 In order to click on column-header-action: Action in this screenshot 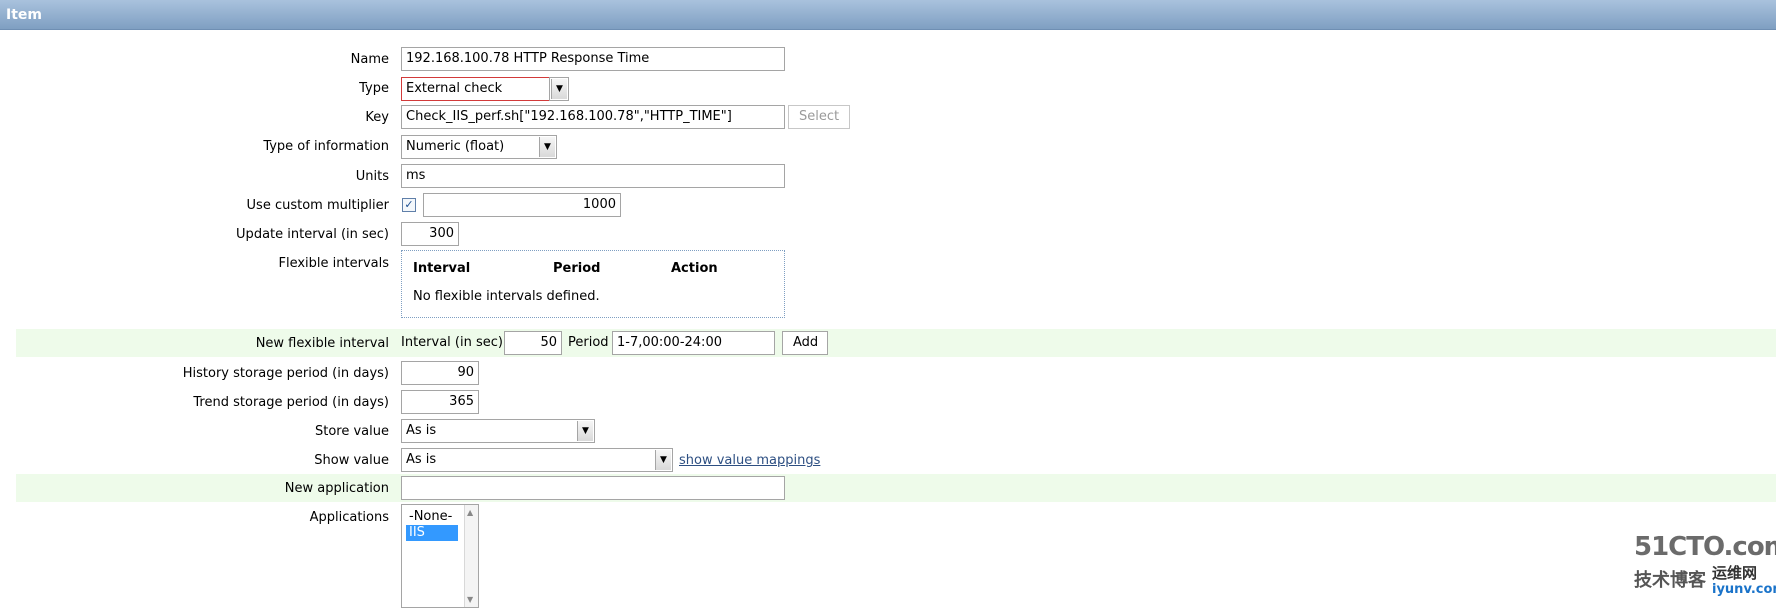, I will do `click(694, 268)`.